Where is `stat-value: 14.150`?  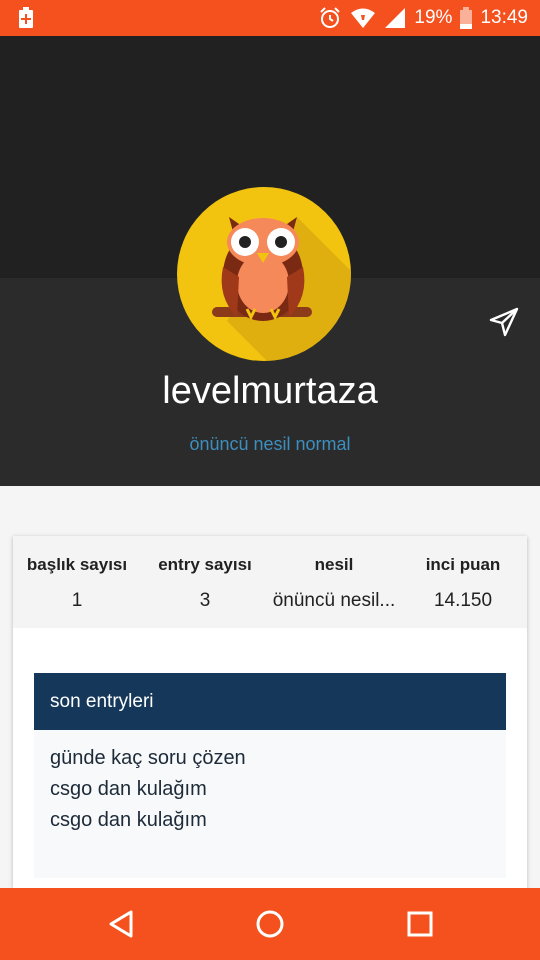 stat-value: 14.150 is located at coordinates (463, 600).